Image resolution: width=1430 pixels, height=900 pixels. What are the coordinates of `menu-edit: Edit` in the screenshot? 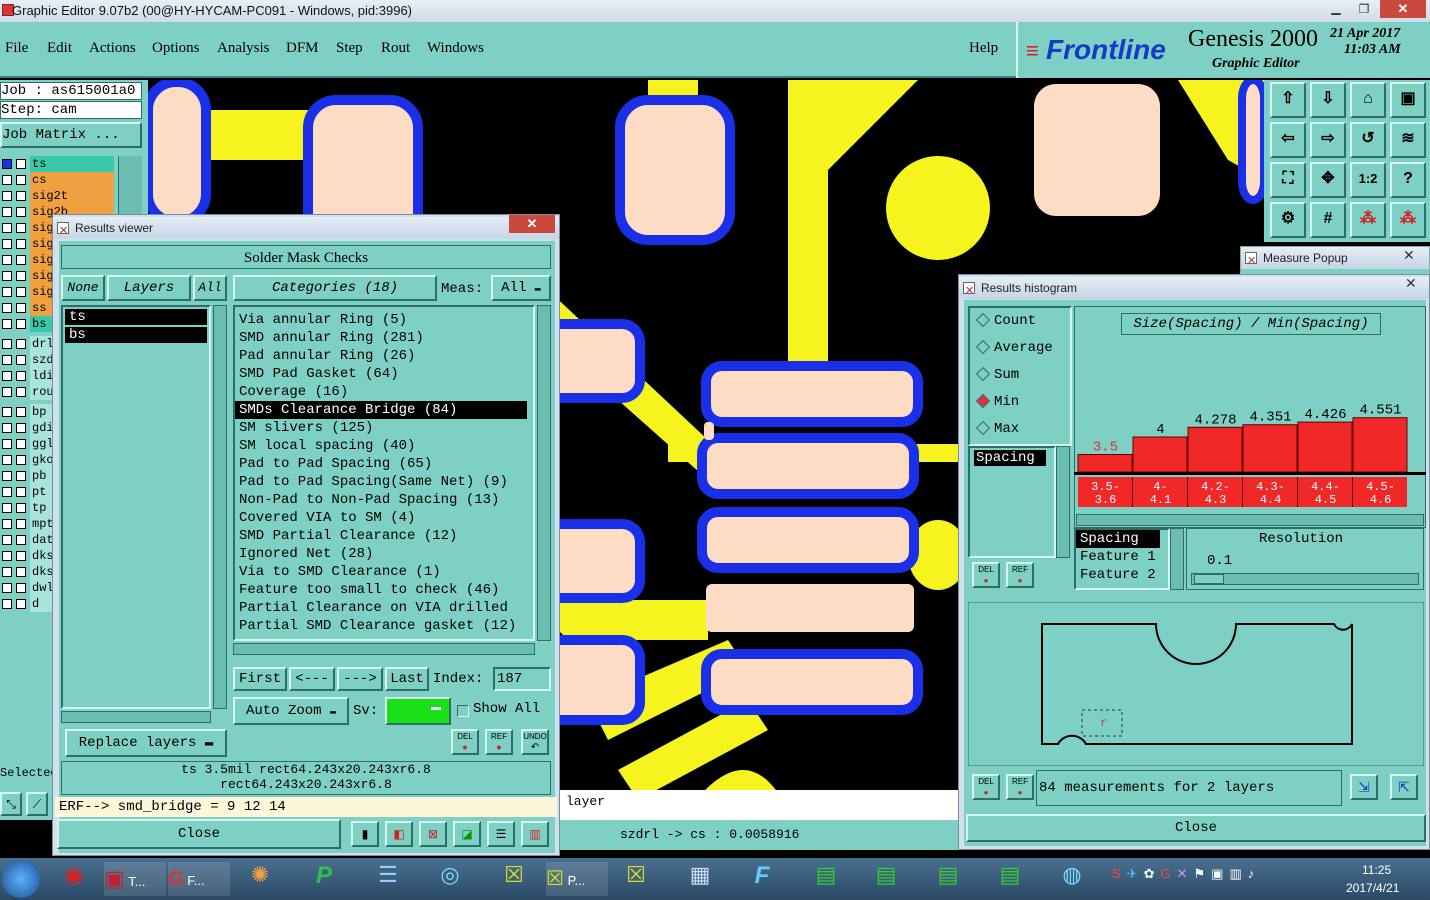 It's located at (59, 48).